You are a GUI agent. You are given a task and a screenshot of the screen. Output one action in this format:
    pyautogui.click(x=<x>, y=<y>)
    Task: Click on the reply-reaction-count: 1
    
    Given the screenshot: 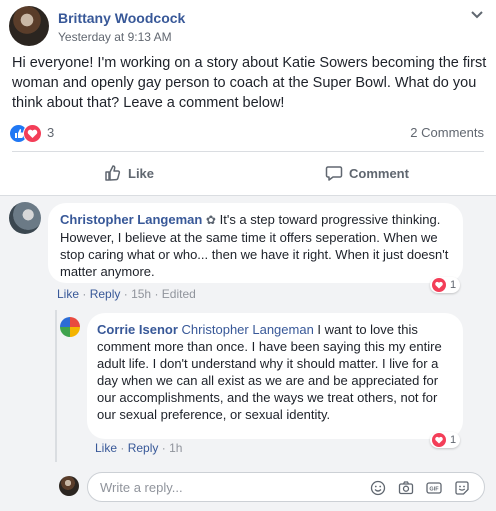 What is the action you would take?
    pyautogui.click(x=453, y=440)
    